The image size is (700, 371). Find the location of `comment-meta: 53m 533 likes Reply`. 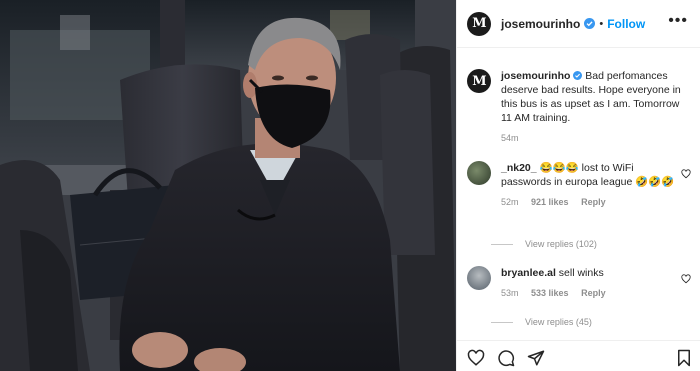

comment-meta: 53m 533 likes Reply is located at coordinates (591, 293).